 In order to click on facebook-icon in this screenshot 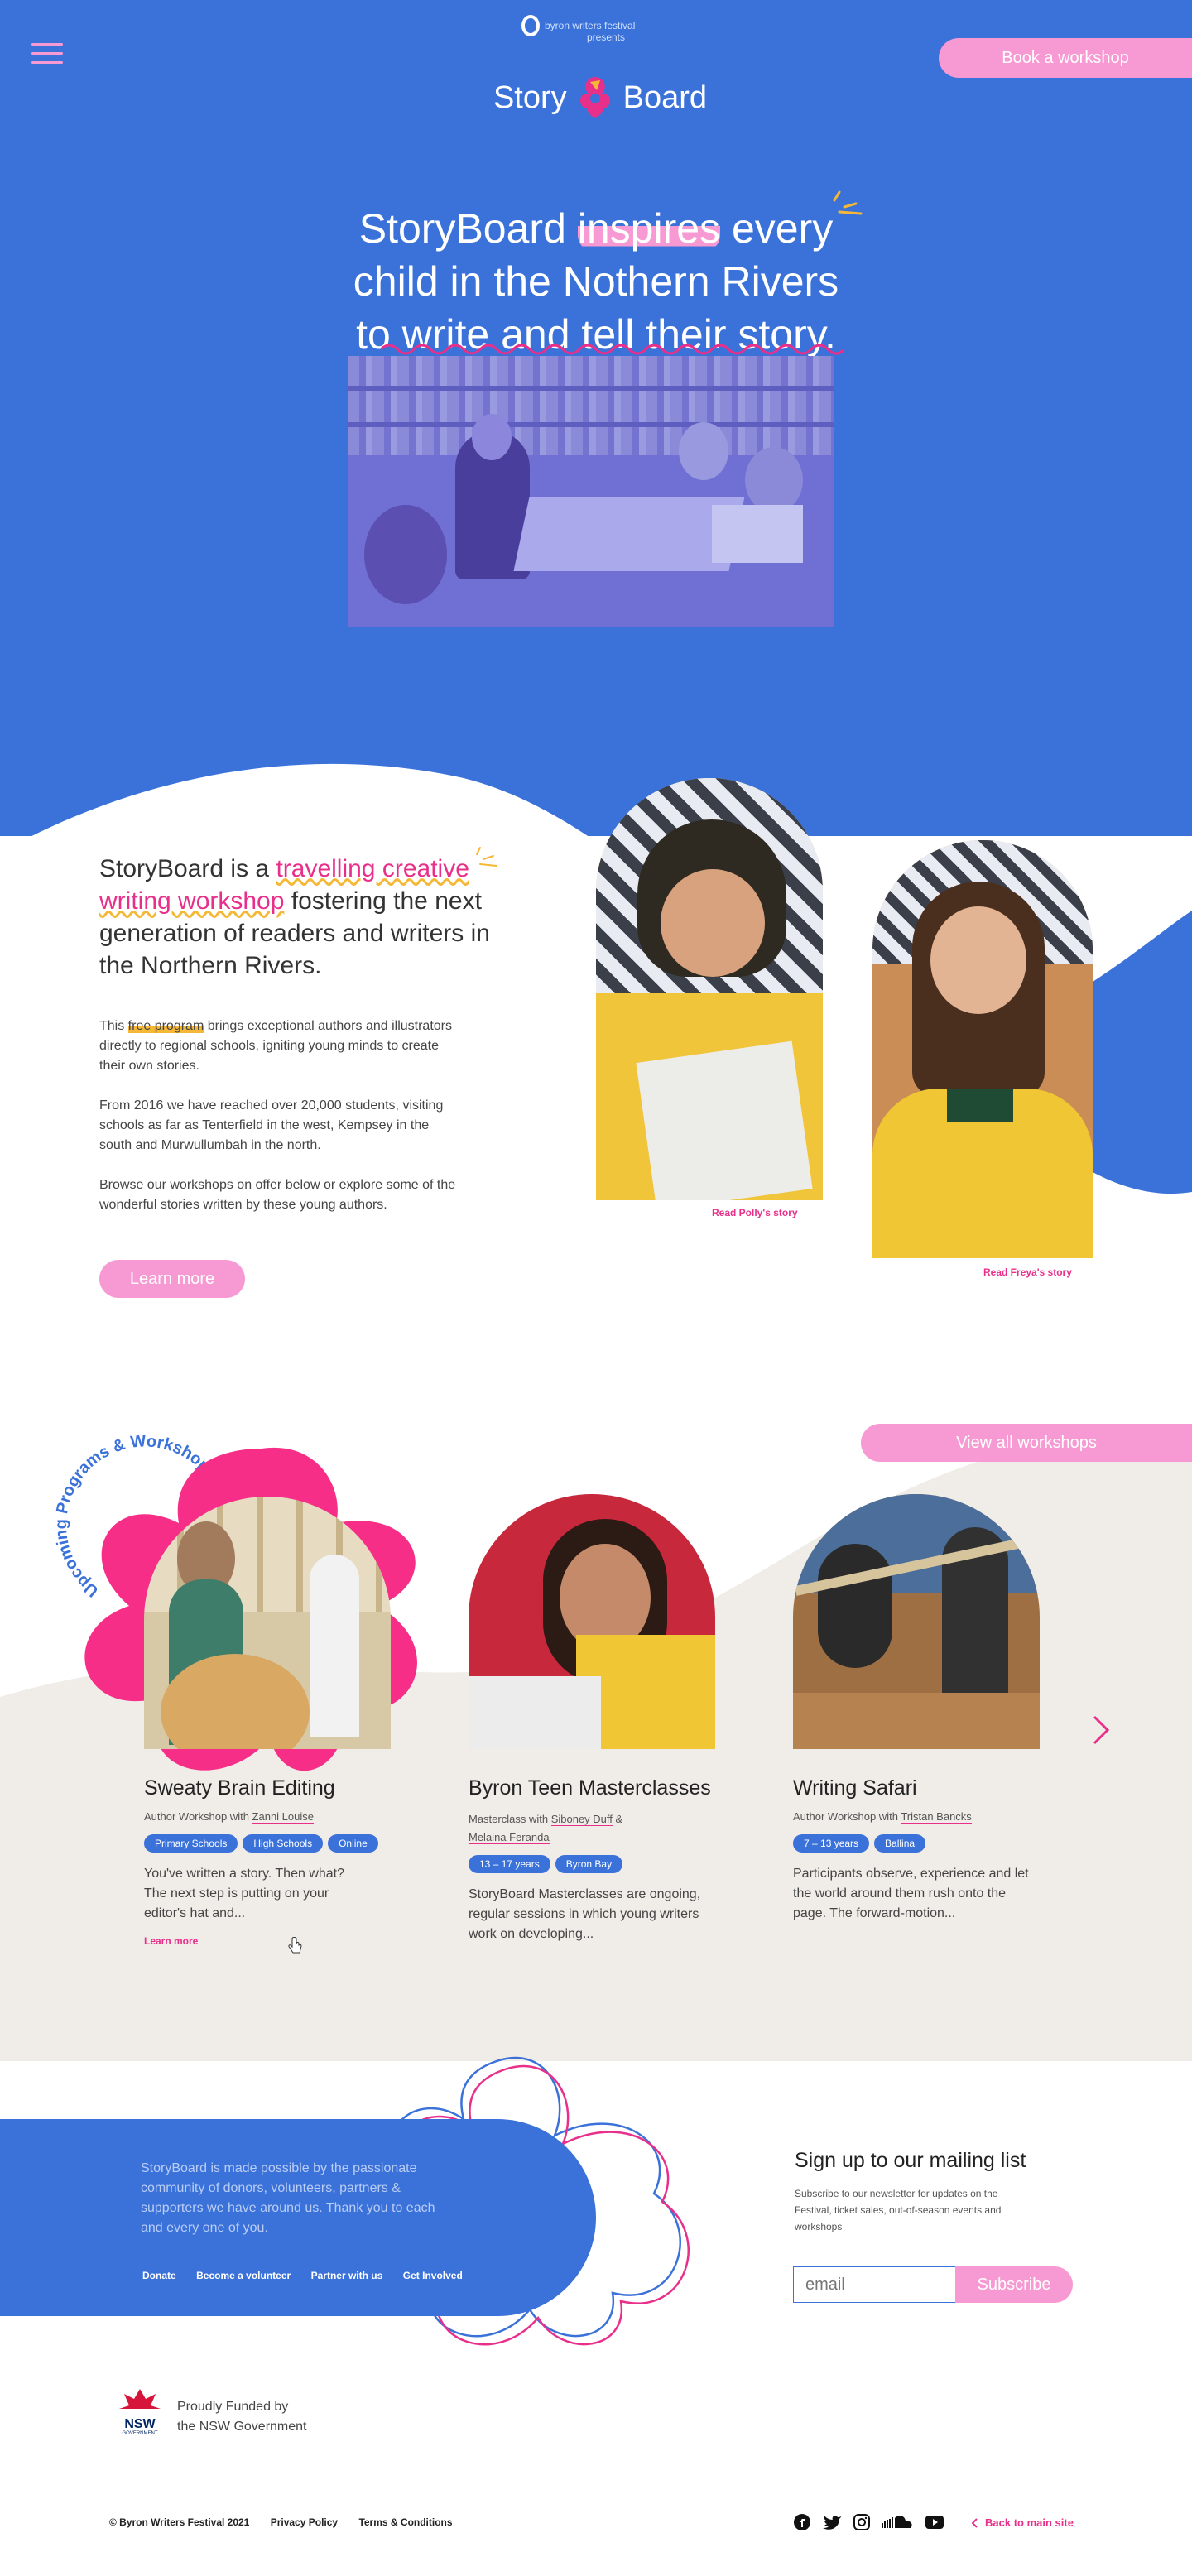, I will do `click(802, 2522)`.